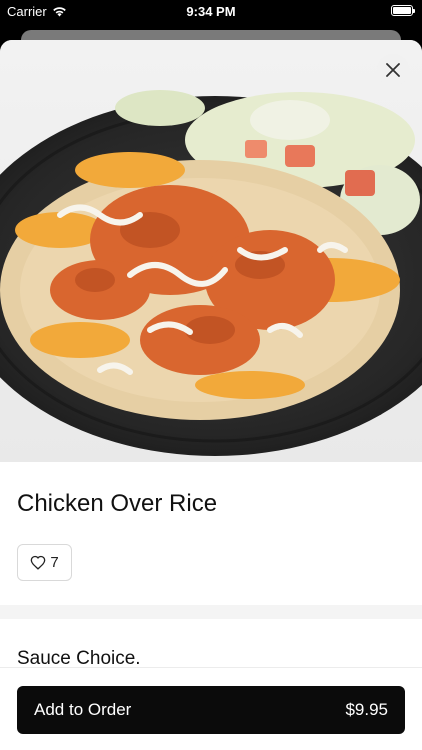 The height and width of the screenshot is (750, 422). I want to click on battery-icon, so click(403, 10).